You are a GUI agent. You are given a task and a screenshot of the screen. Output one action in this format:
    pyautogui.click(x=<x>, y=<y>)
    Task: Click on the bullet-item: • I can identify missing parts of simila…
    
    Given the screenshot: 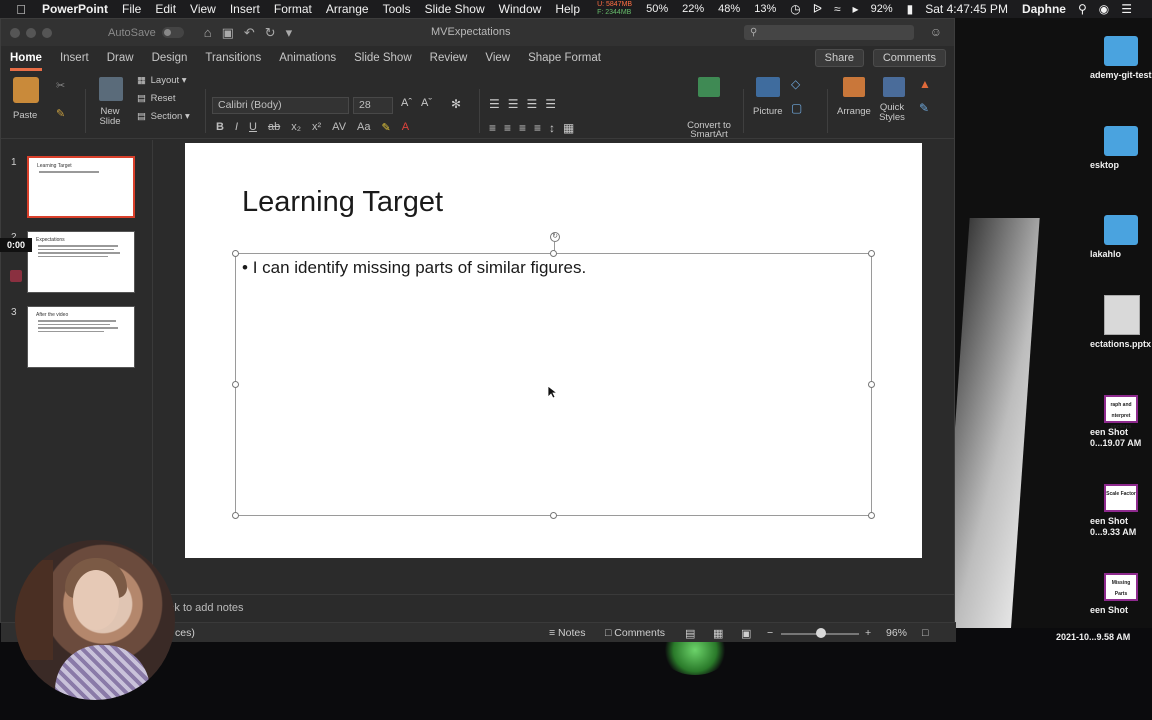 What is the action you would take?
    pyautogui.click(x=414, y=268)
    